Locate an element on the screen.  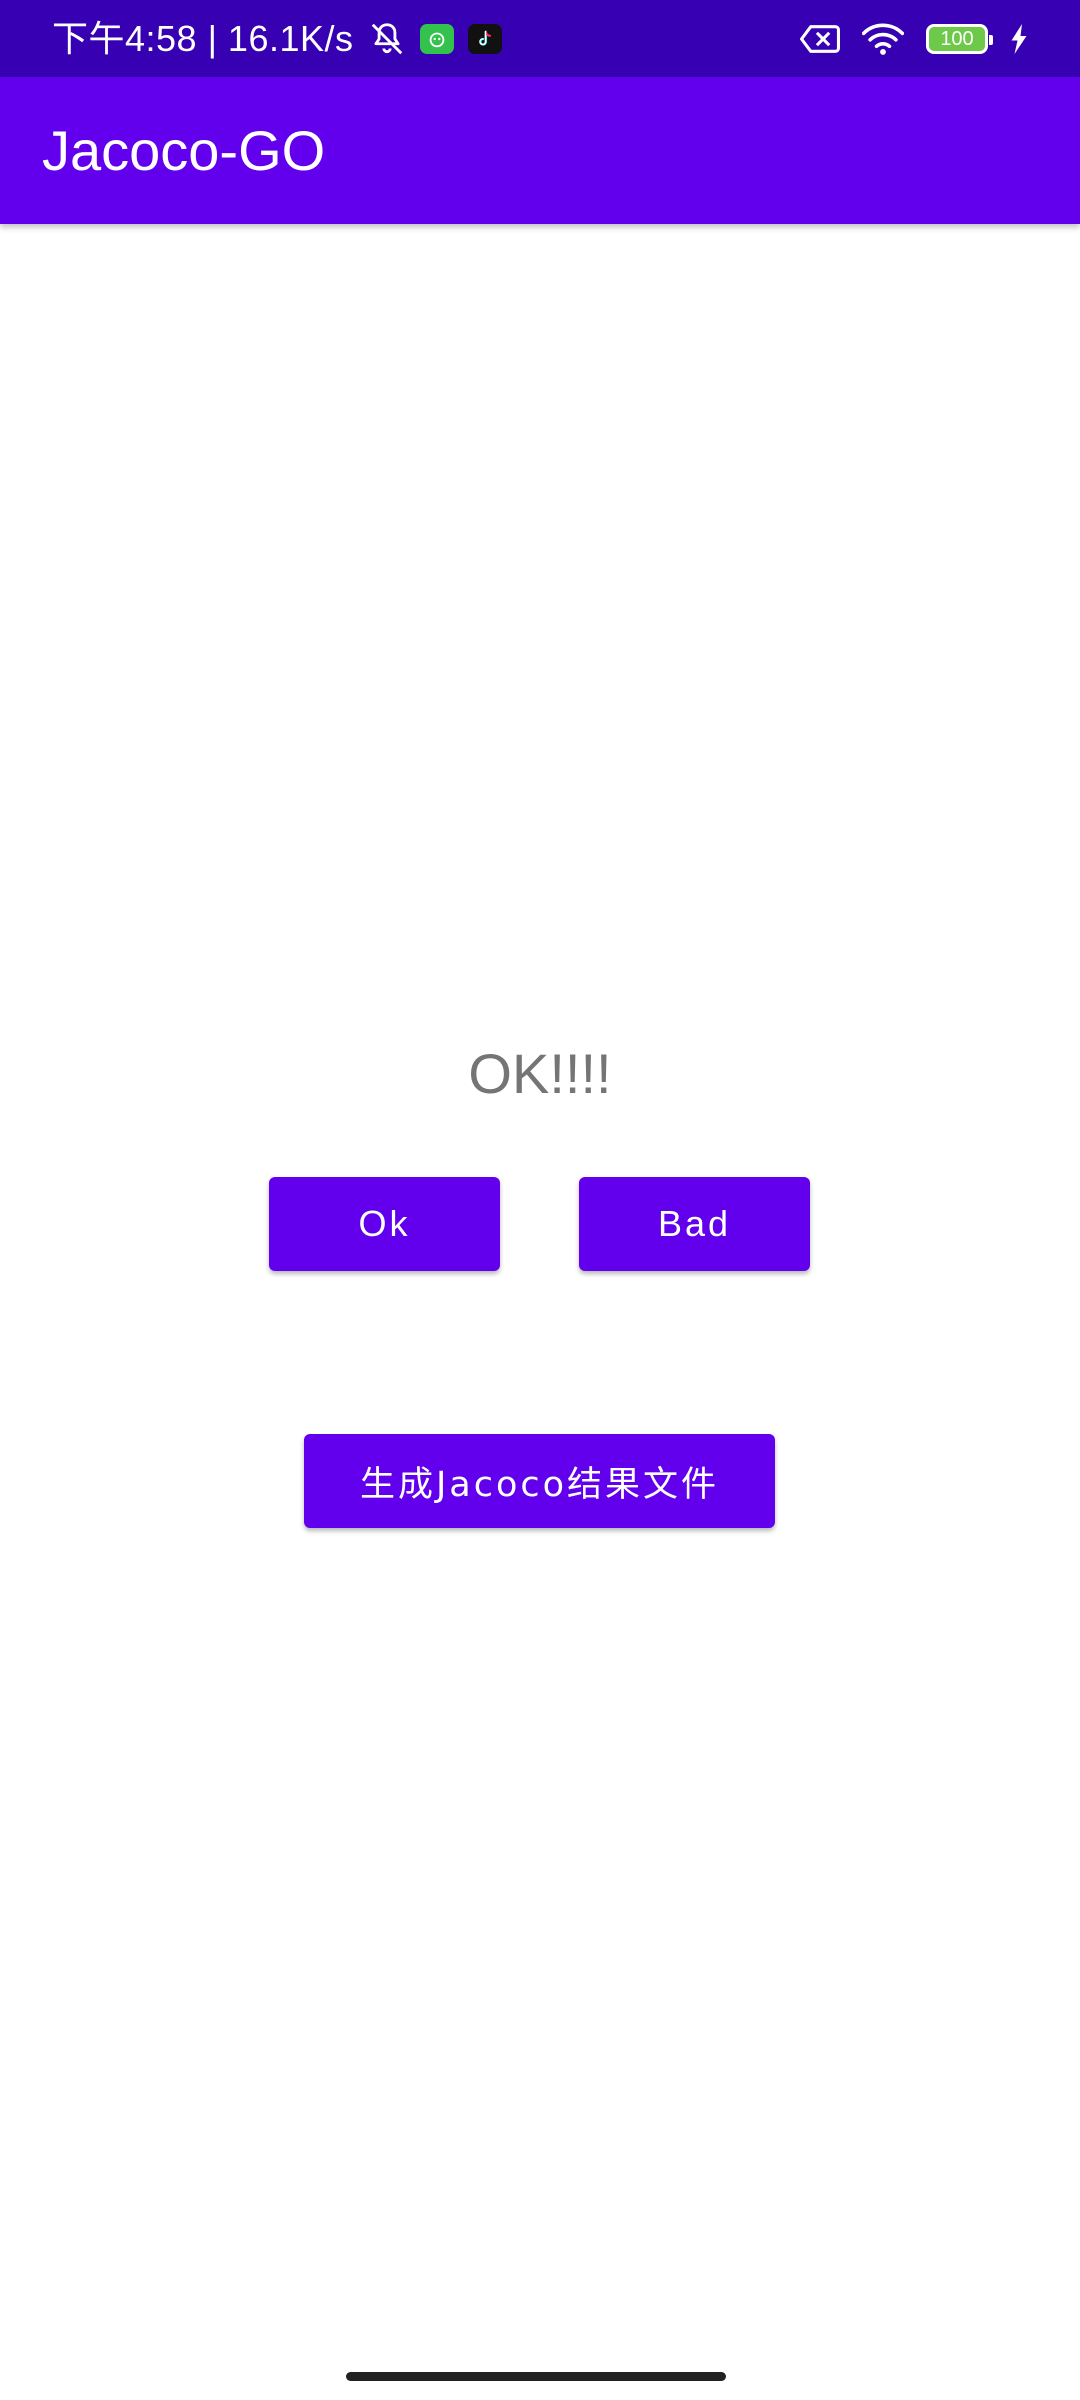
battery-level: 100 is located at coordinates (957, 38).